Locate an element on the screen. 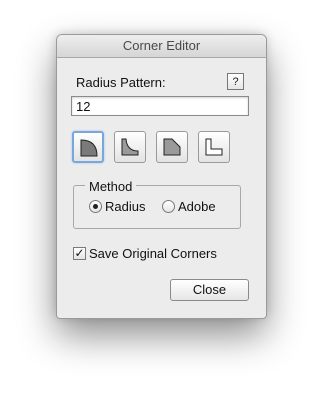  help-button: ? is located at coordinates (235, 81).